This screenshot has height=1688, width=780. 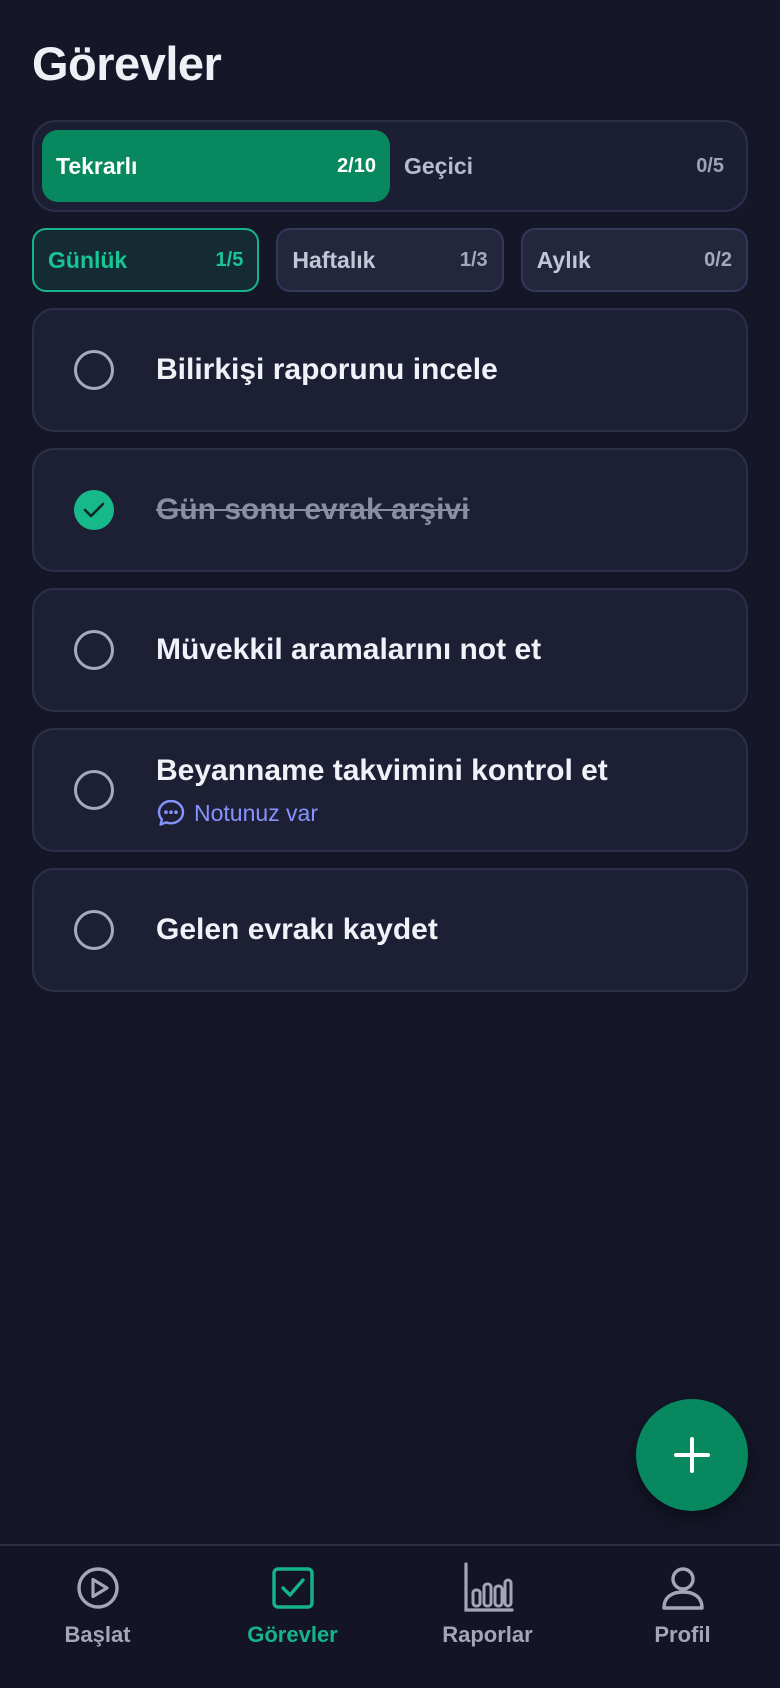 I want to click on task-title: Bilirkişi raporunu incele, so click(x=327, y=369).